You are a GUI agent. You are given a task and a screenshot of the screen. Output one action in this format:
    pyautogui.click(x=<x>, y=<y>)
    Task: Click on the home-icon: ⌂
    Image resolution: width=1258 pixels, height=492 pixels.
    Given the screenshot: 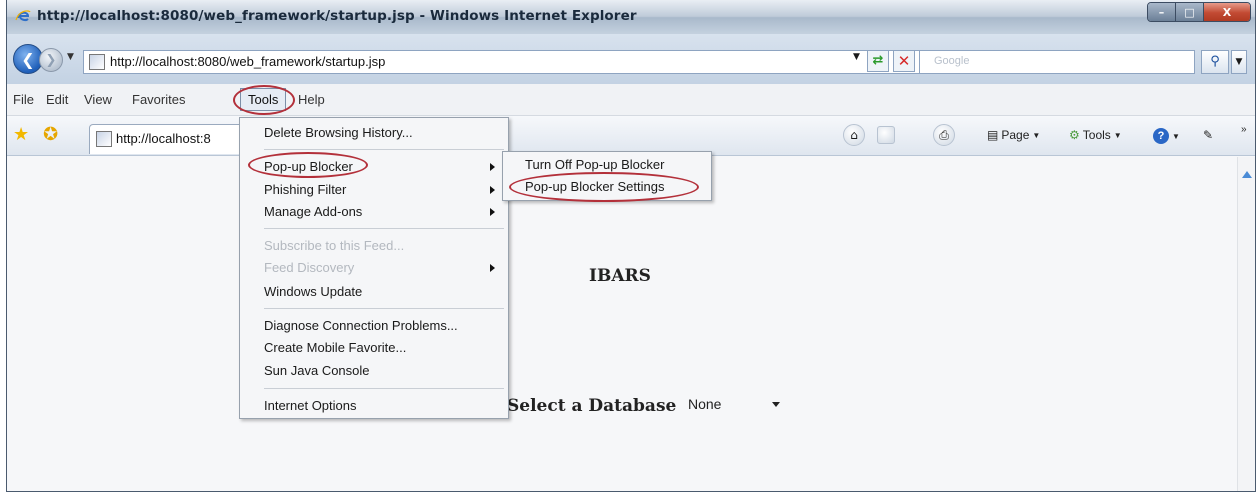 What is the action you would take?
    pyautogui.click(x=854, y=135)
    